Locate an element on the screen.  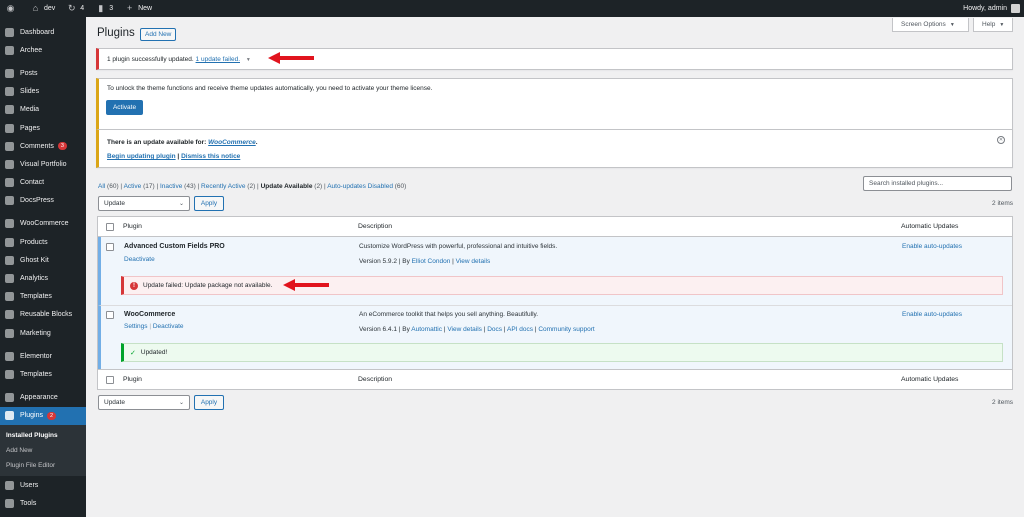
menu-slides: Slides is located at coordinates (43, 92).